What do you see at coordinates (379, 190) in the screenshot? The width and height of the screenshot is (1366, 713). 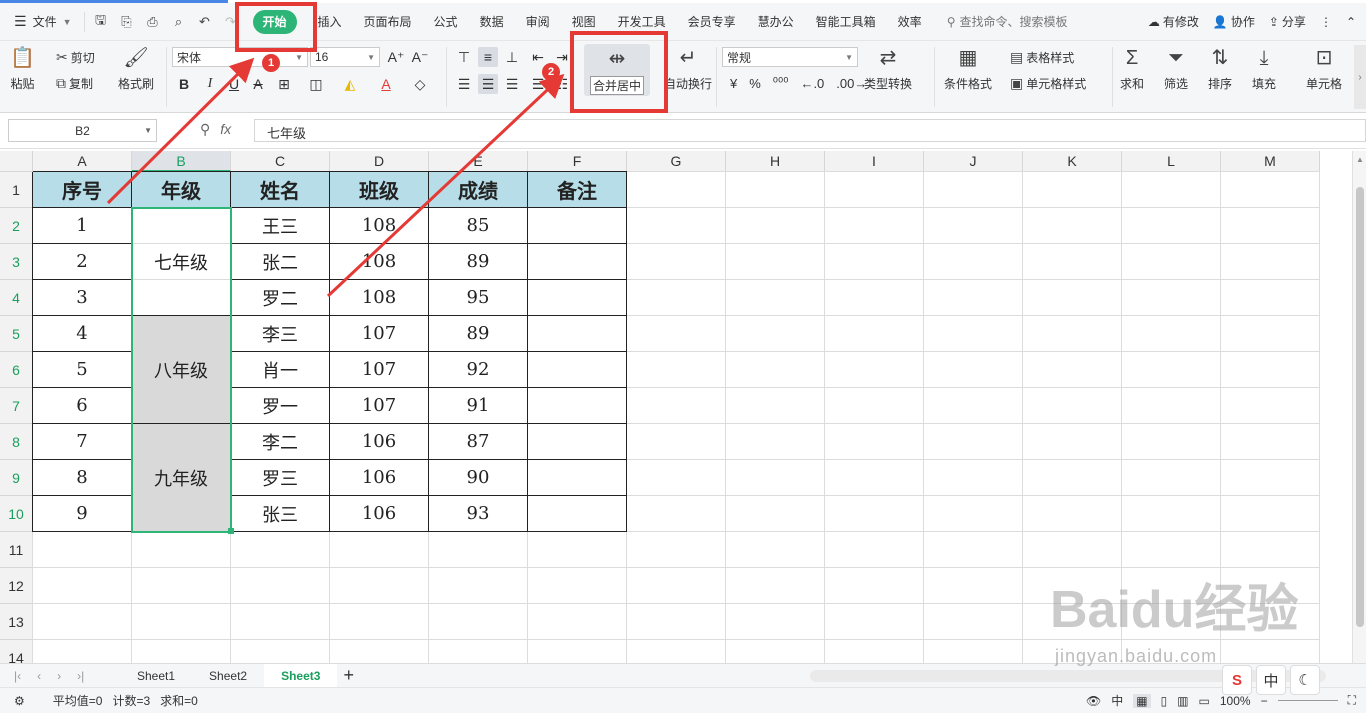 I see `table-header-cell: 班级` at bounding box center [379, 190].